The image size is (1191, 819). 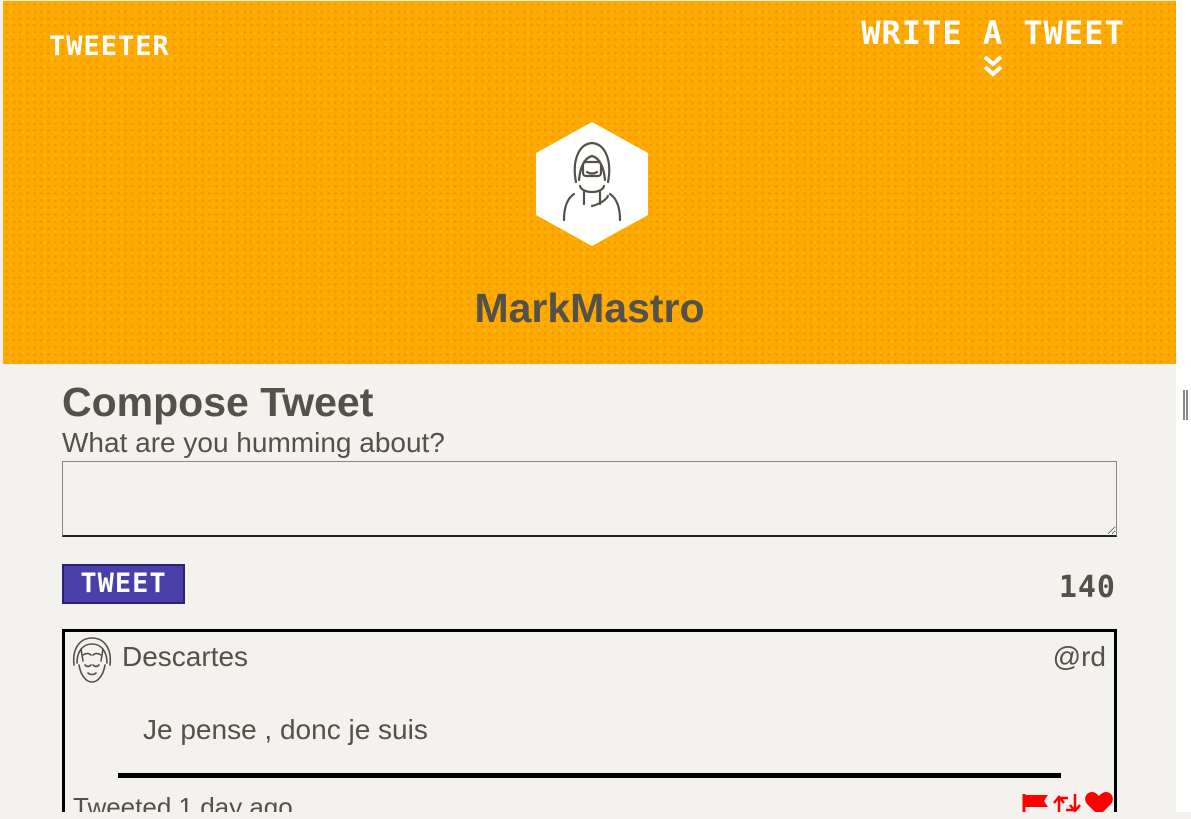 I want to click on viewport-bottom, so click(x=595, y=815).